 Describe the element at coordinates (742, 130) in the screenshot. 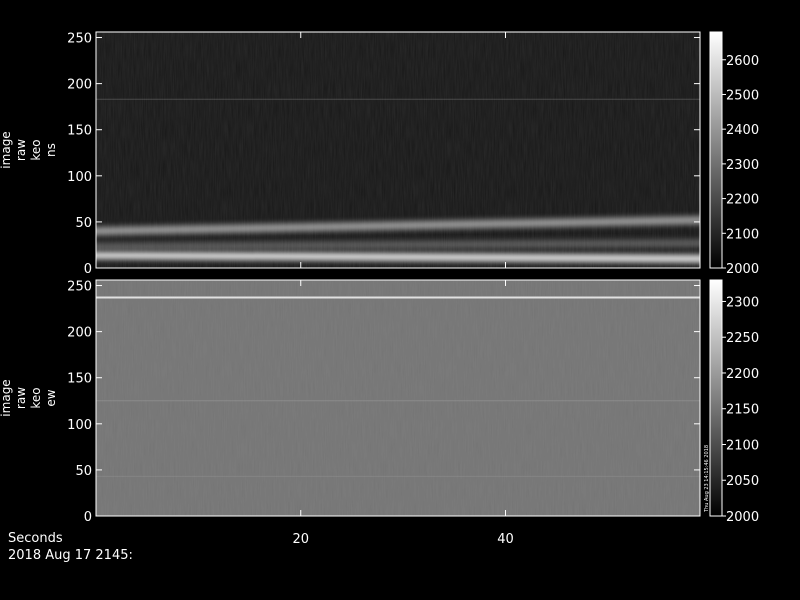

I see `colorbar-tick-label: 2400` at that location.